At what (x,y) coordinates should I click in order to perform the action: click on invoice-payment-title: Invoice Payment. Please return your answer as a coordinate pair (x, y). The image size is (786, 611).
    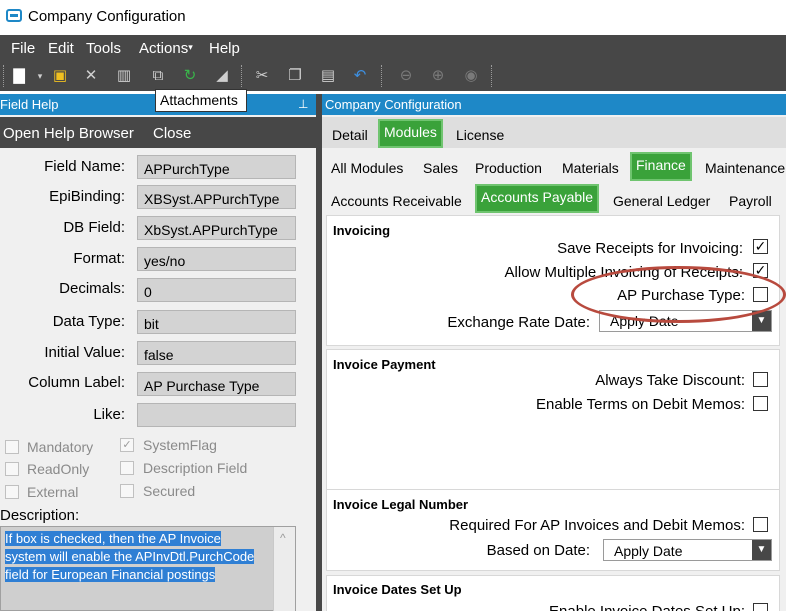
    Looking at the image, I should click on (384, 364).